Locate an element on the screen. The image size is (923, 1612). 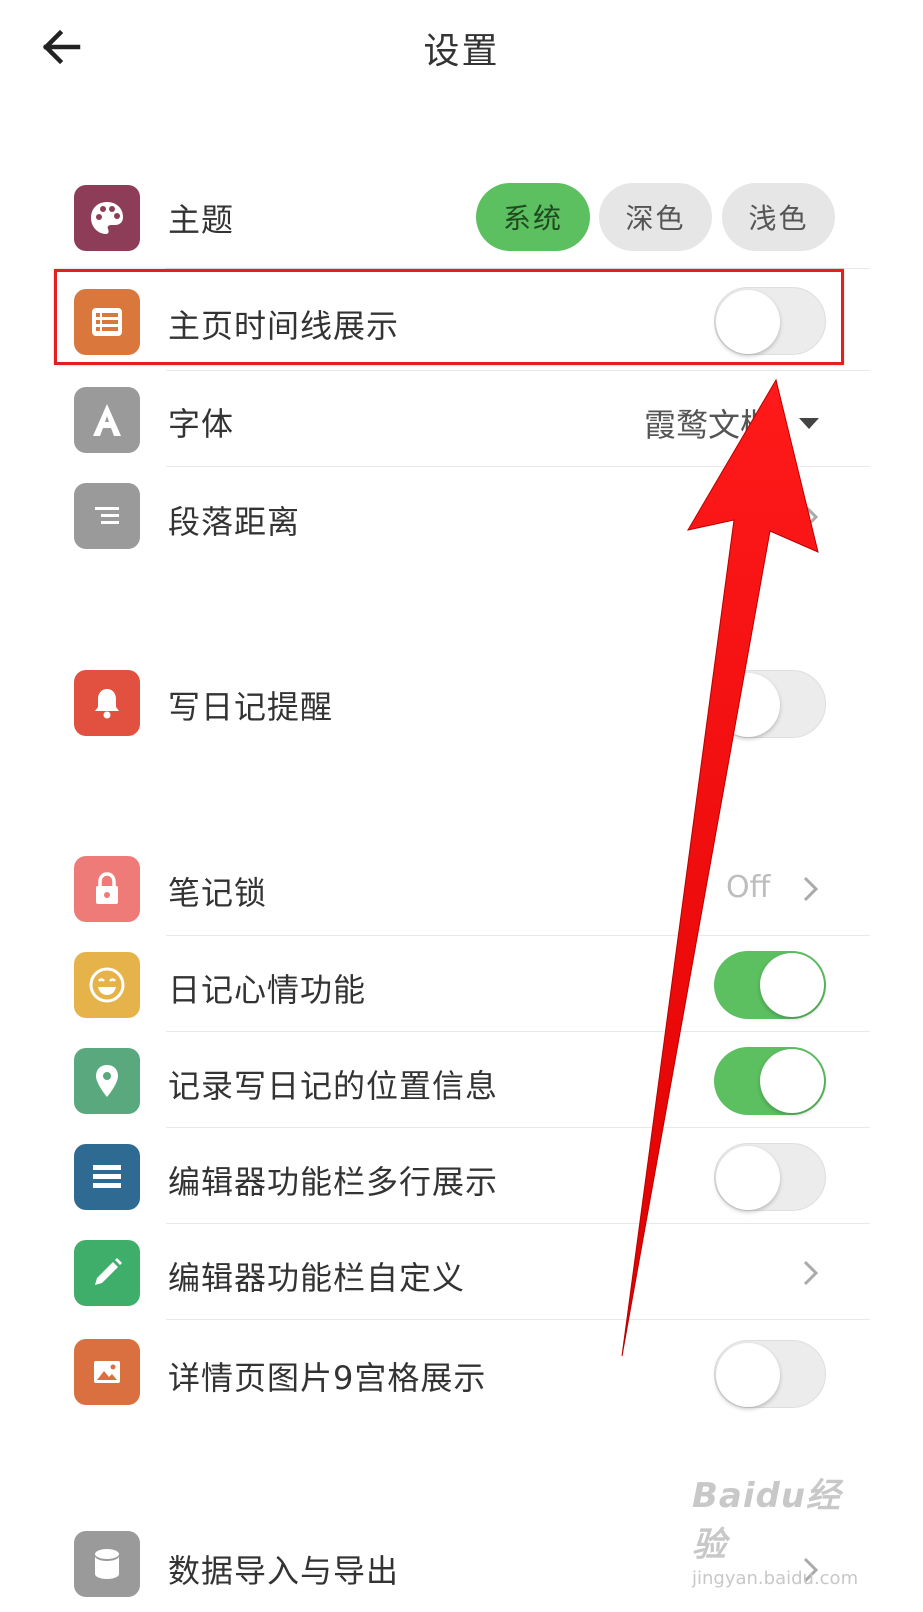
theme-option-system: 系统 is located at coordinates (533, 217).